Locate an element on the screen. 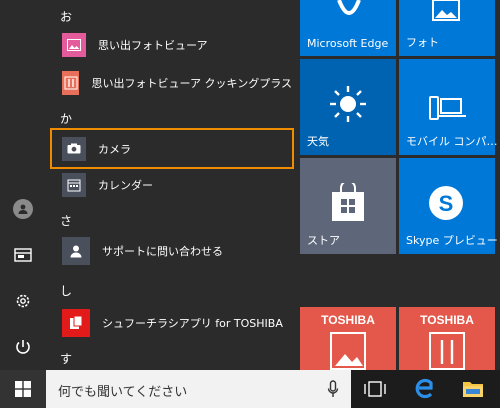  taskbar: 何でも聞いてください is located at coordinates (250, 389).